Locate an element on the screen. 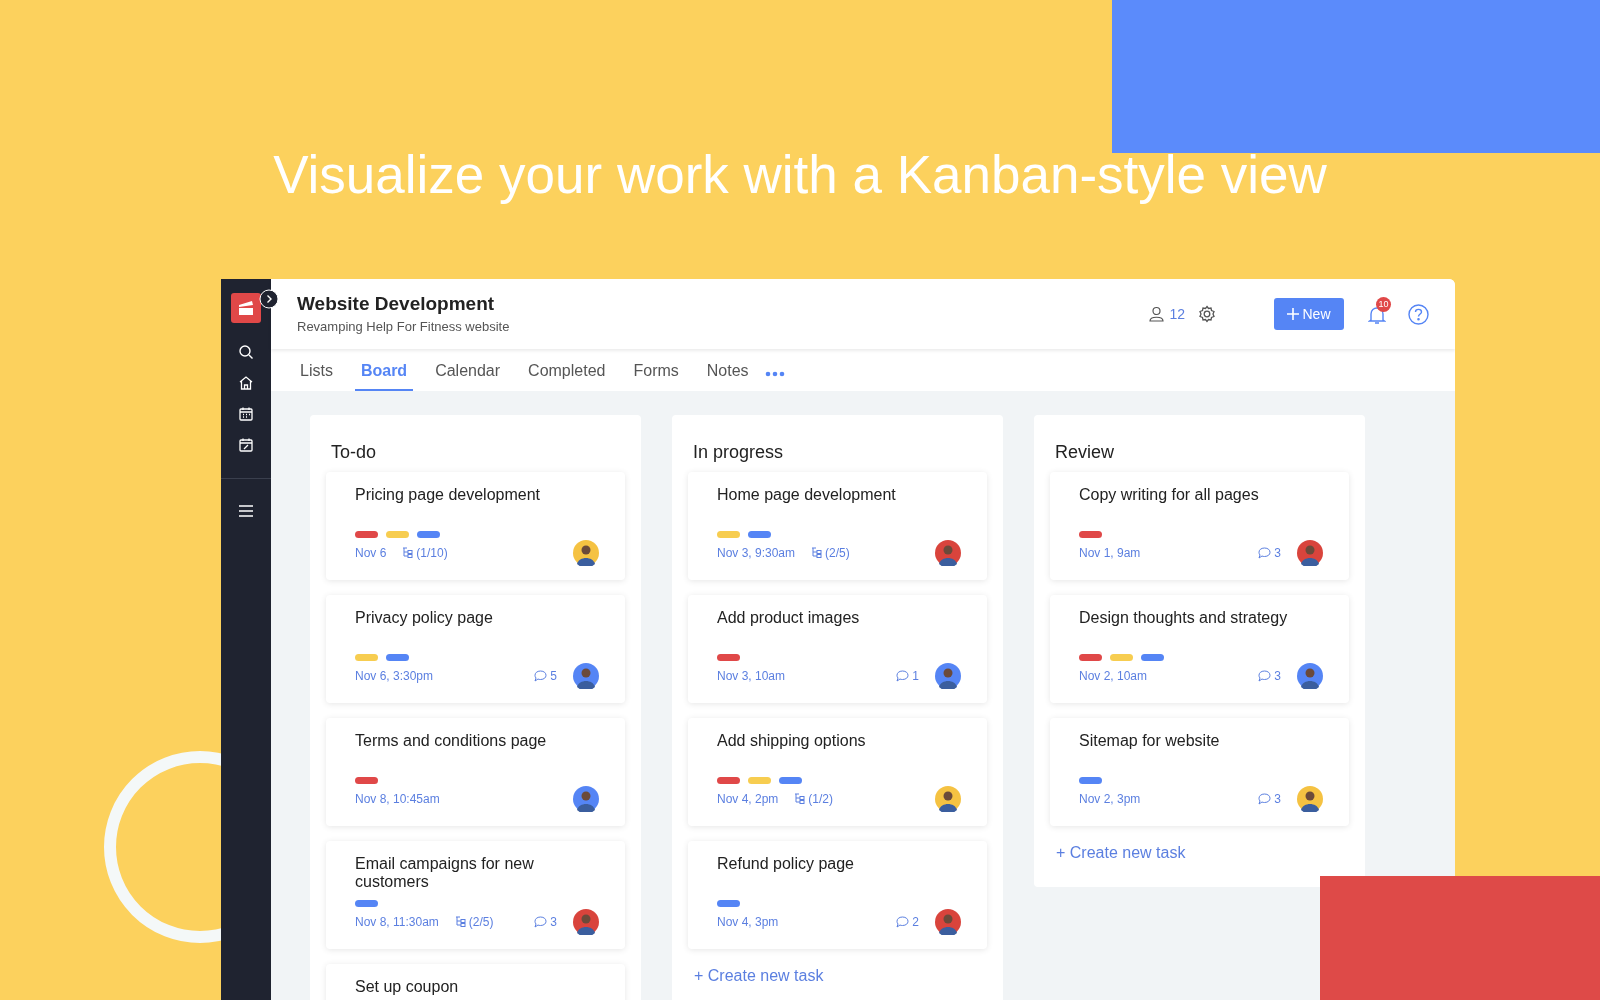 Image resolution: width=1600 pixels, height=1000 pixels. task-card: Pricing page development Nov 6 (1/10) is located at coordinates (475, 526).